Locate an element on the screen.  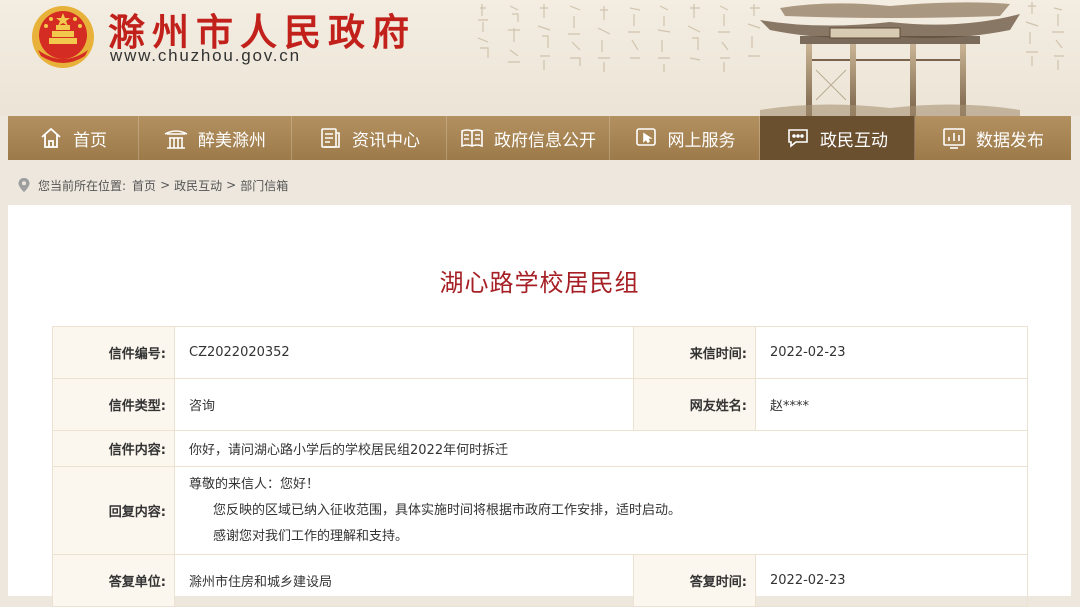
breadcrumb: 您当前所在位置: 首页 > 政民互动 > 部门信箱 is located at coordinates (153, 185).